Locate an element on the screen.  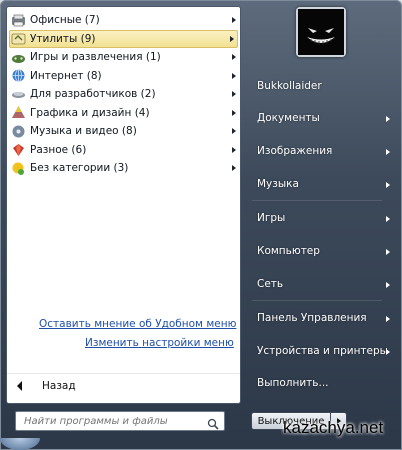
program-item-media: Музыка и видео (8) is located at coordinates (123, 131).